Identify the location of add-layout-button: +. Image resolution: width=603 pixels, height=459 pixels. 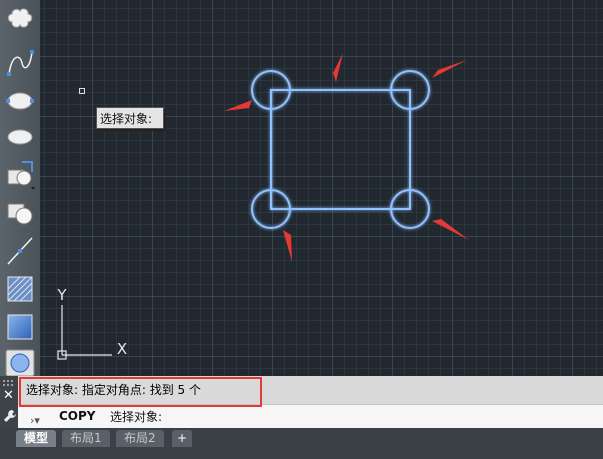
(182, 438).